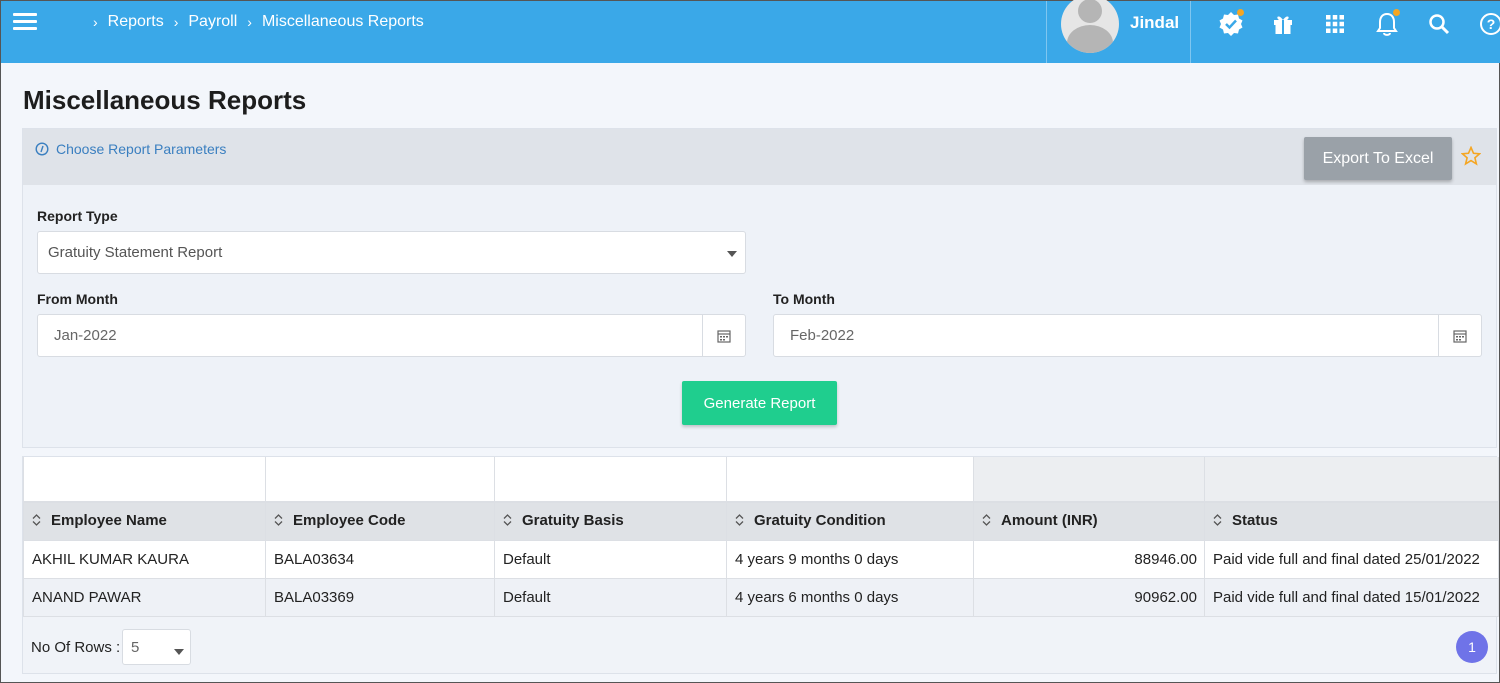 This screenshot has height=683, width=1500. I want to click on help-icon: ?, so click(1488, 24).